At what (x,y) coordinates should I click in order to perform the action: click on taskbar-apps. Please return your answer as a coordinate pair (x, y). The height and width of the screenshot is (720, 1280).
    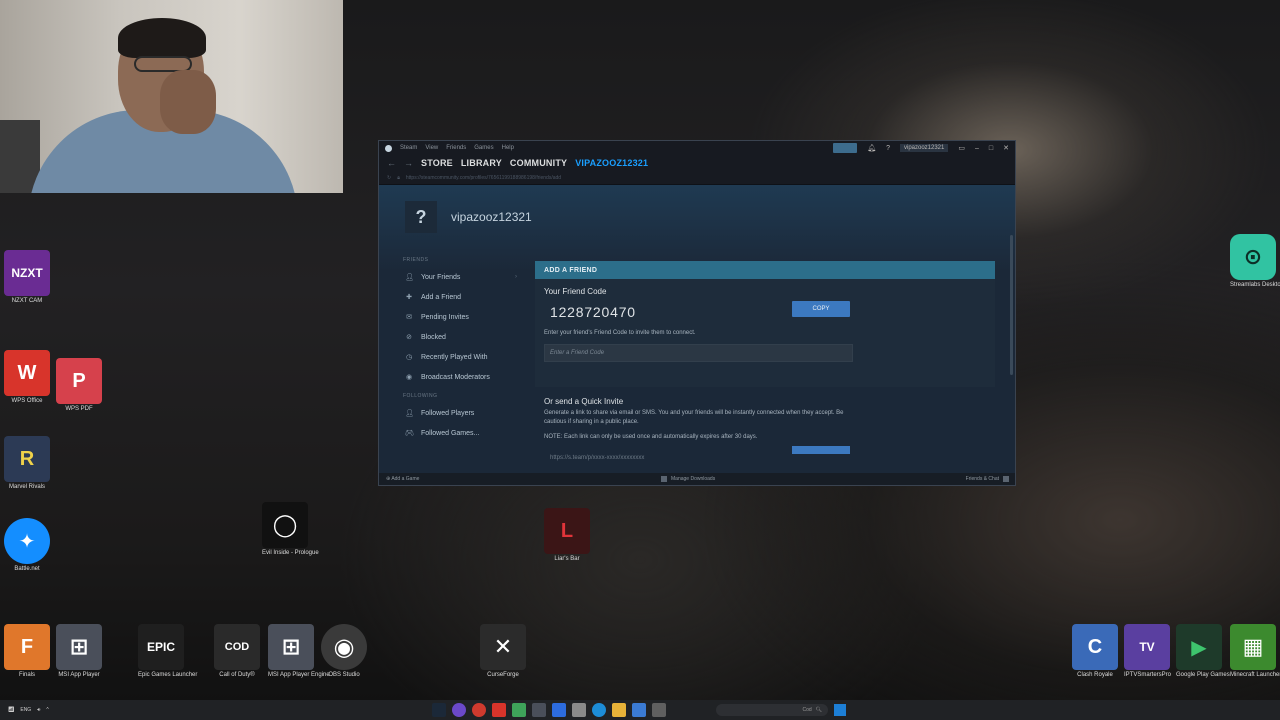
    Looking at the image, I should click on (549, 710).